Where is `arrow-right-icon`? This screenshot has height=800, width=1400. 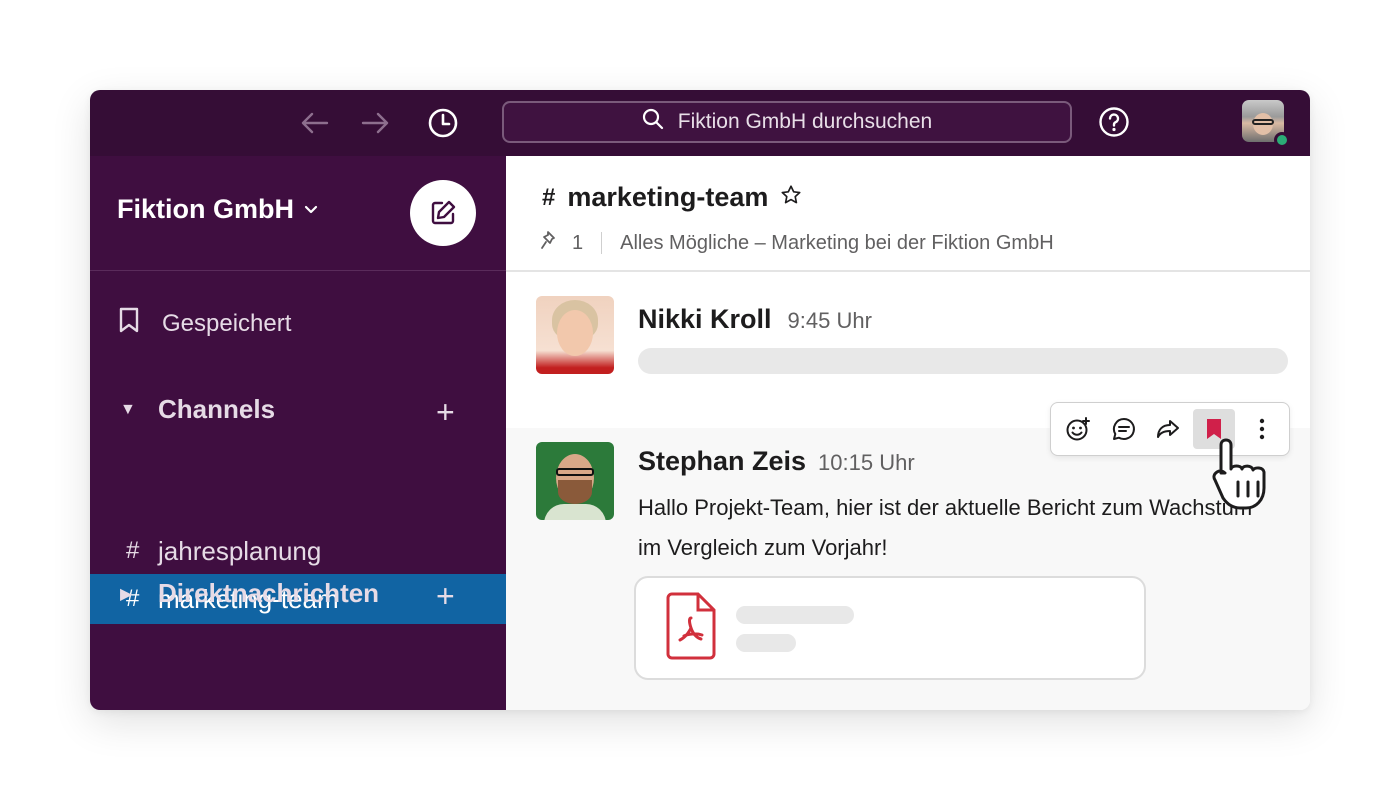
arrow-right-icon is located at coordinates (375, 123).